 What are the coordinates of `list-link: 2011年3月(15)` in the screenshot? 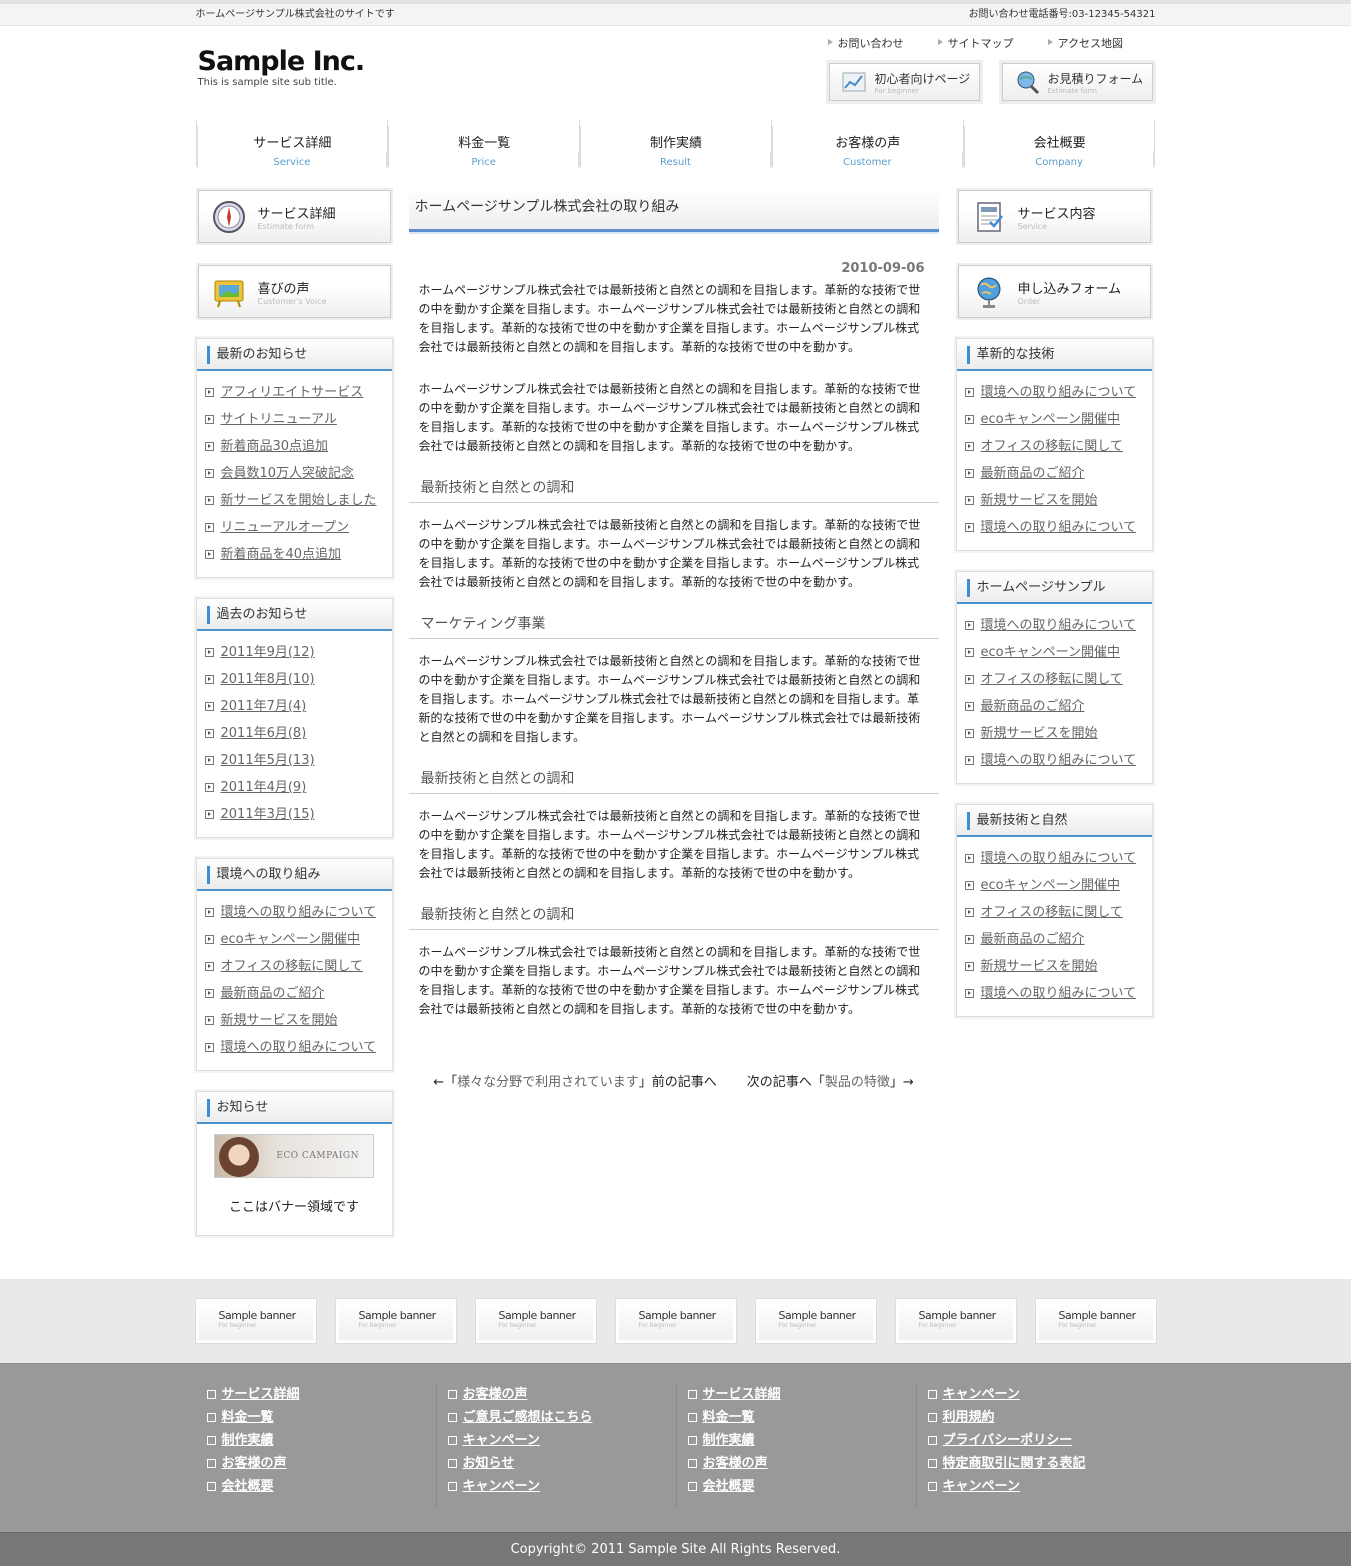 It's located at (268, 814).